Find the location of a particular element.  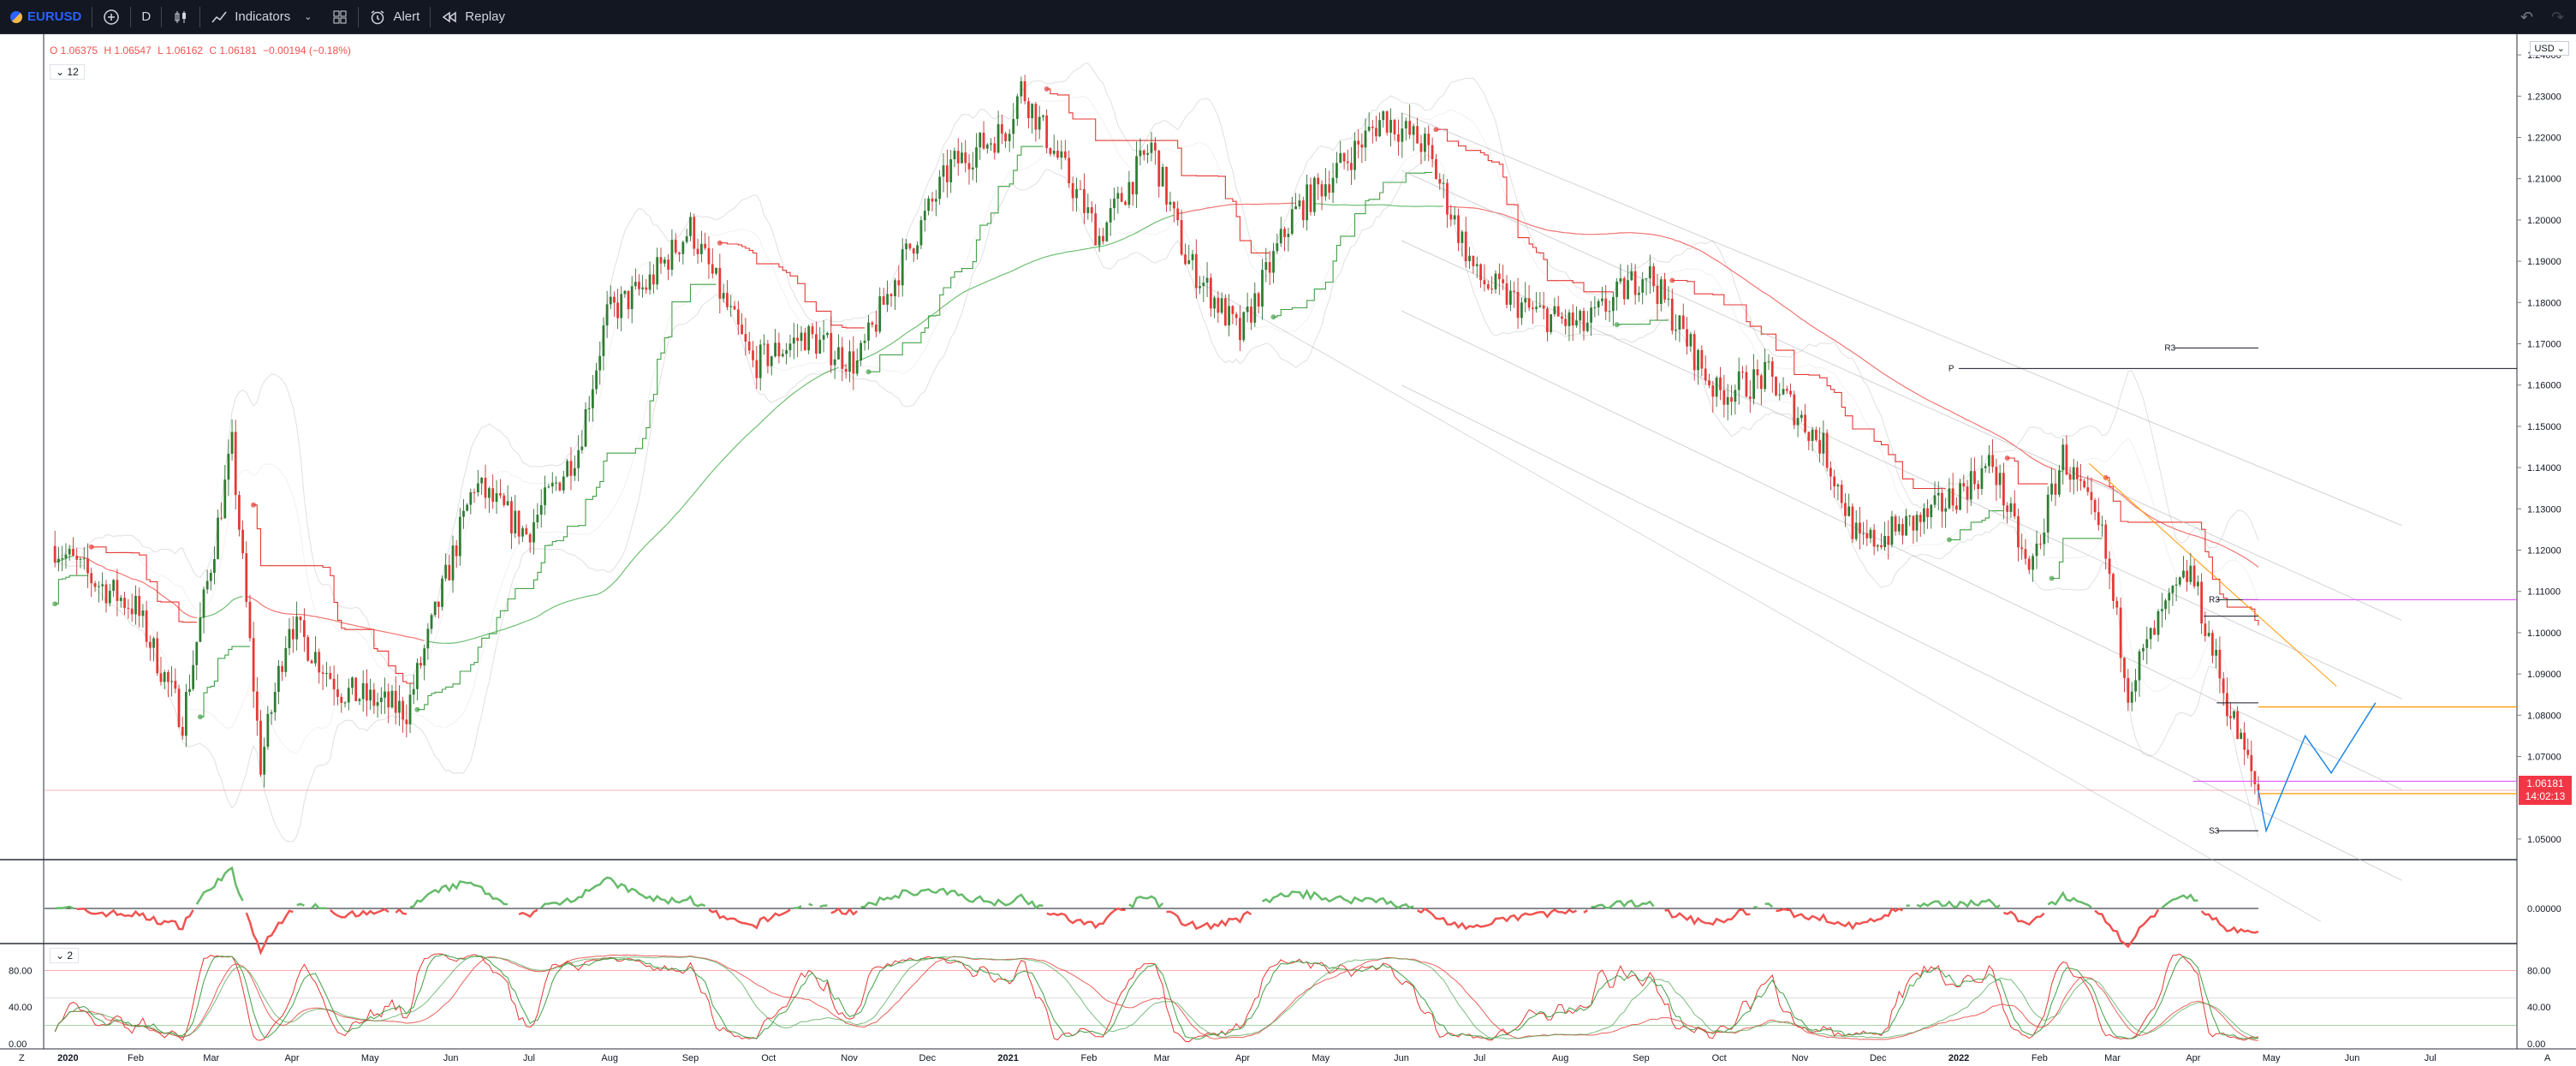

indicators-button: Indicators ⌄ is located at coordinates (261, 17).